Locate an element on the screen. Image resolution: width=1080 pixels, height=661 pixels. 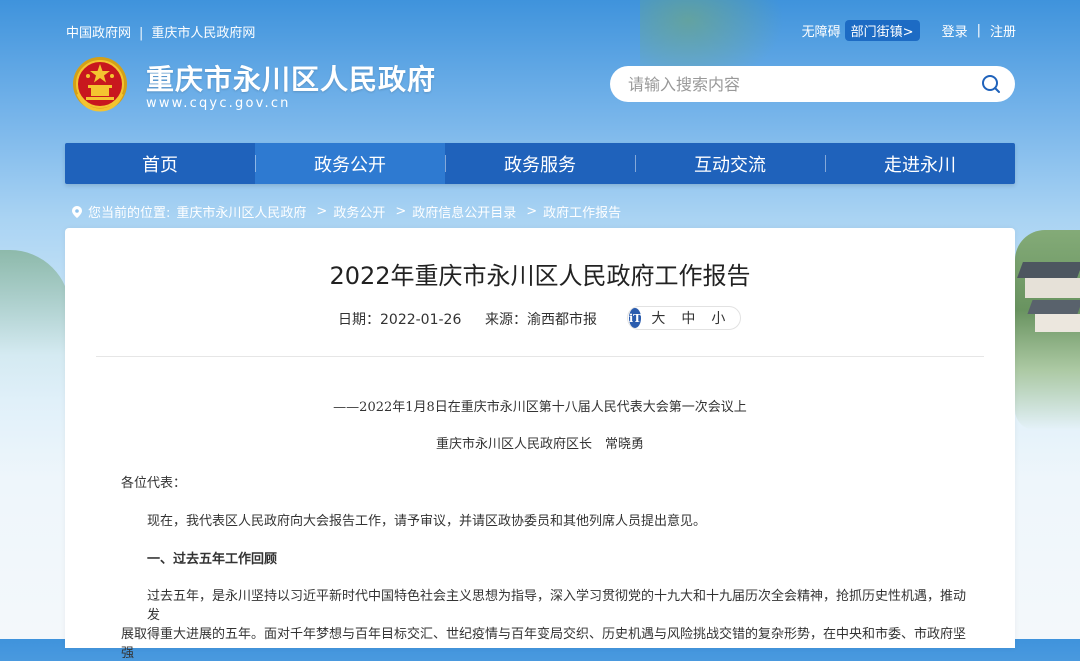
article-source: 来源：渝西都市报 is located at coordinates (541, 320).